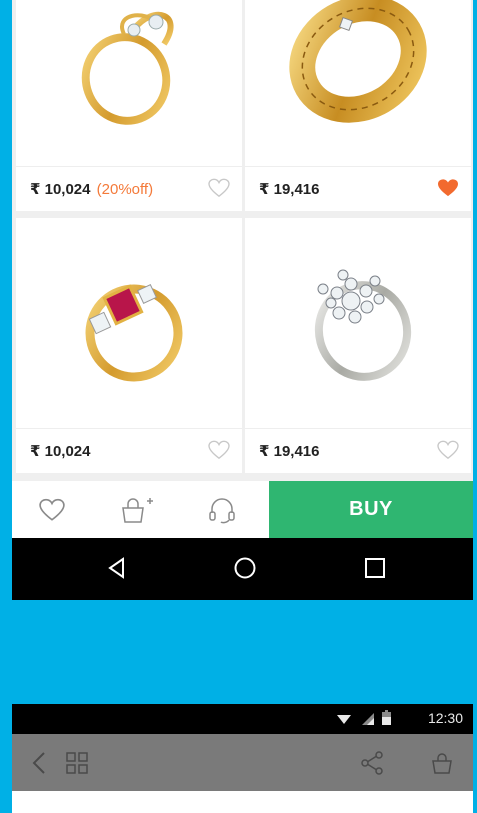 This screenshot has width=477, height=813. Describe the element at coordinates (242, 719) in the screenshot. I see `status-bar: 12:30` at that location.